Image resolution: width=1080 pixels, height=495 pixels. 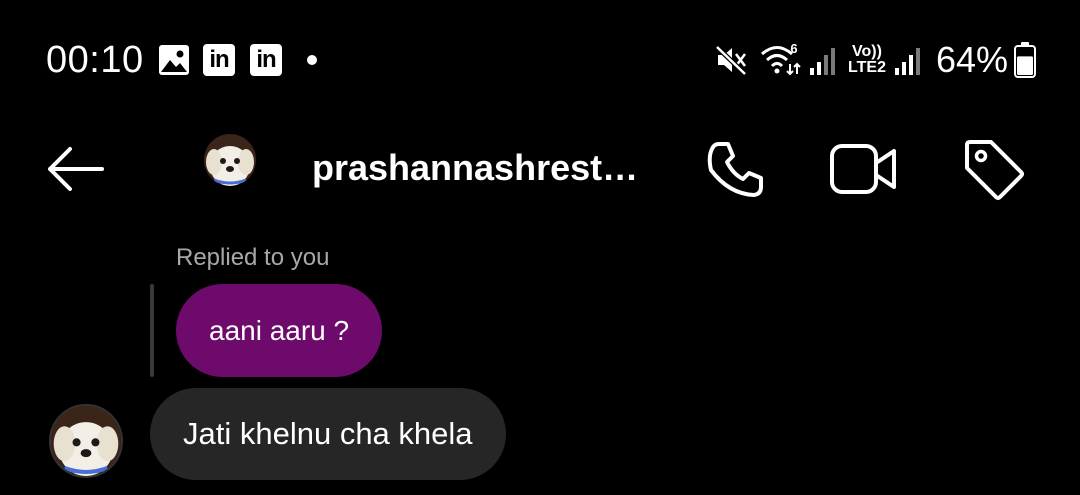 I want to click on phone-icon, so click(x=735, y=169).